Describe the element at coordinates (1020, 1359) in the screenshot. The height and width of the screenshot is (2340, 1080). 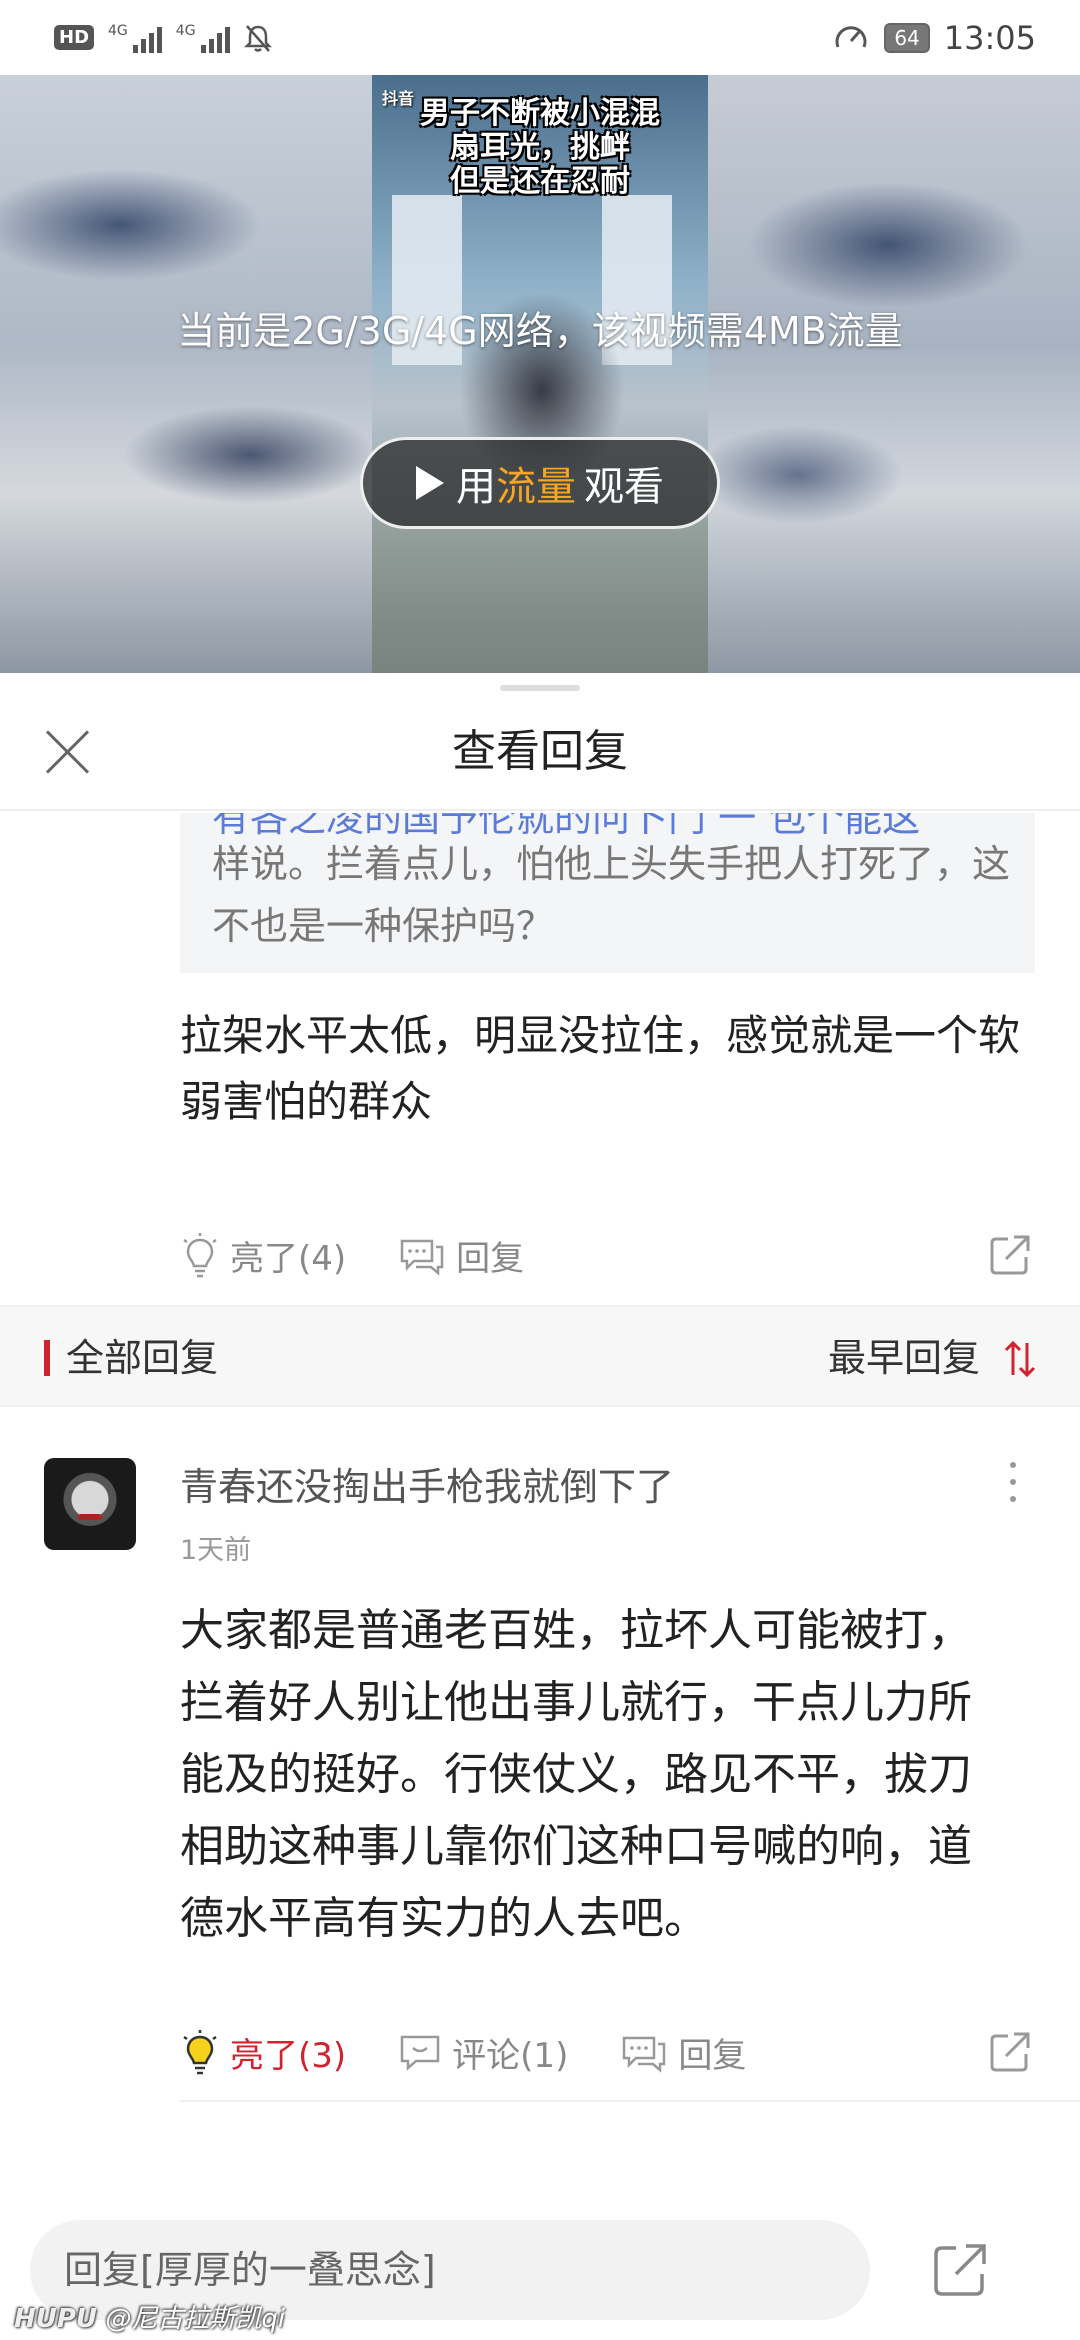
I see `sort-arrows-icon` at that location.